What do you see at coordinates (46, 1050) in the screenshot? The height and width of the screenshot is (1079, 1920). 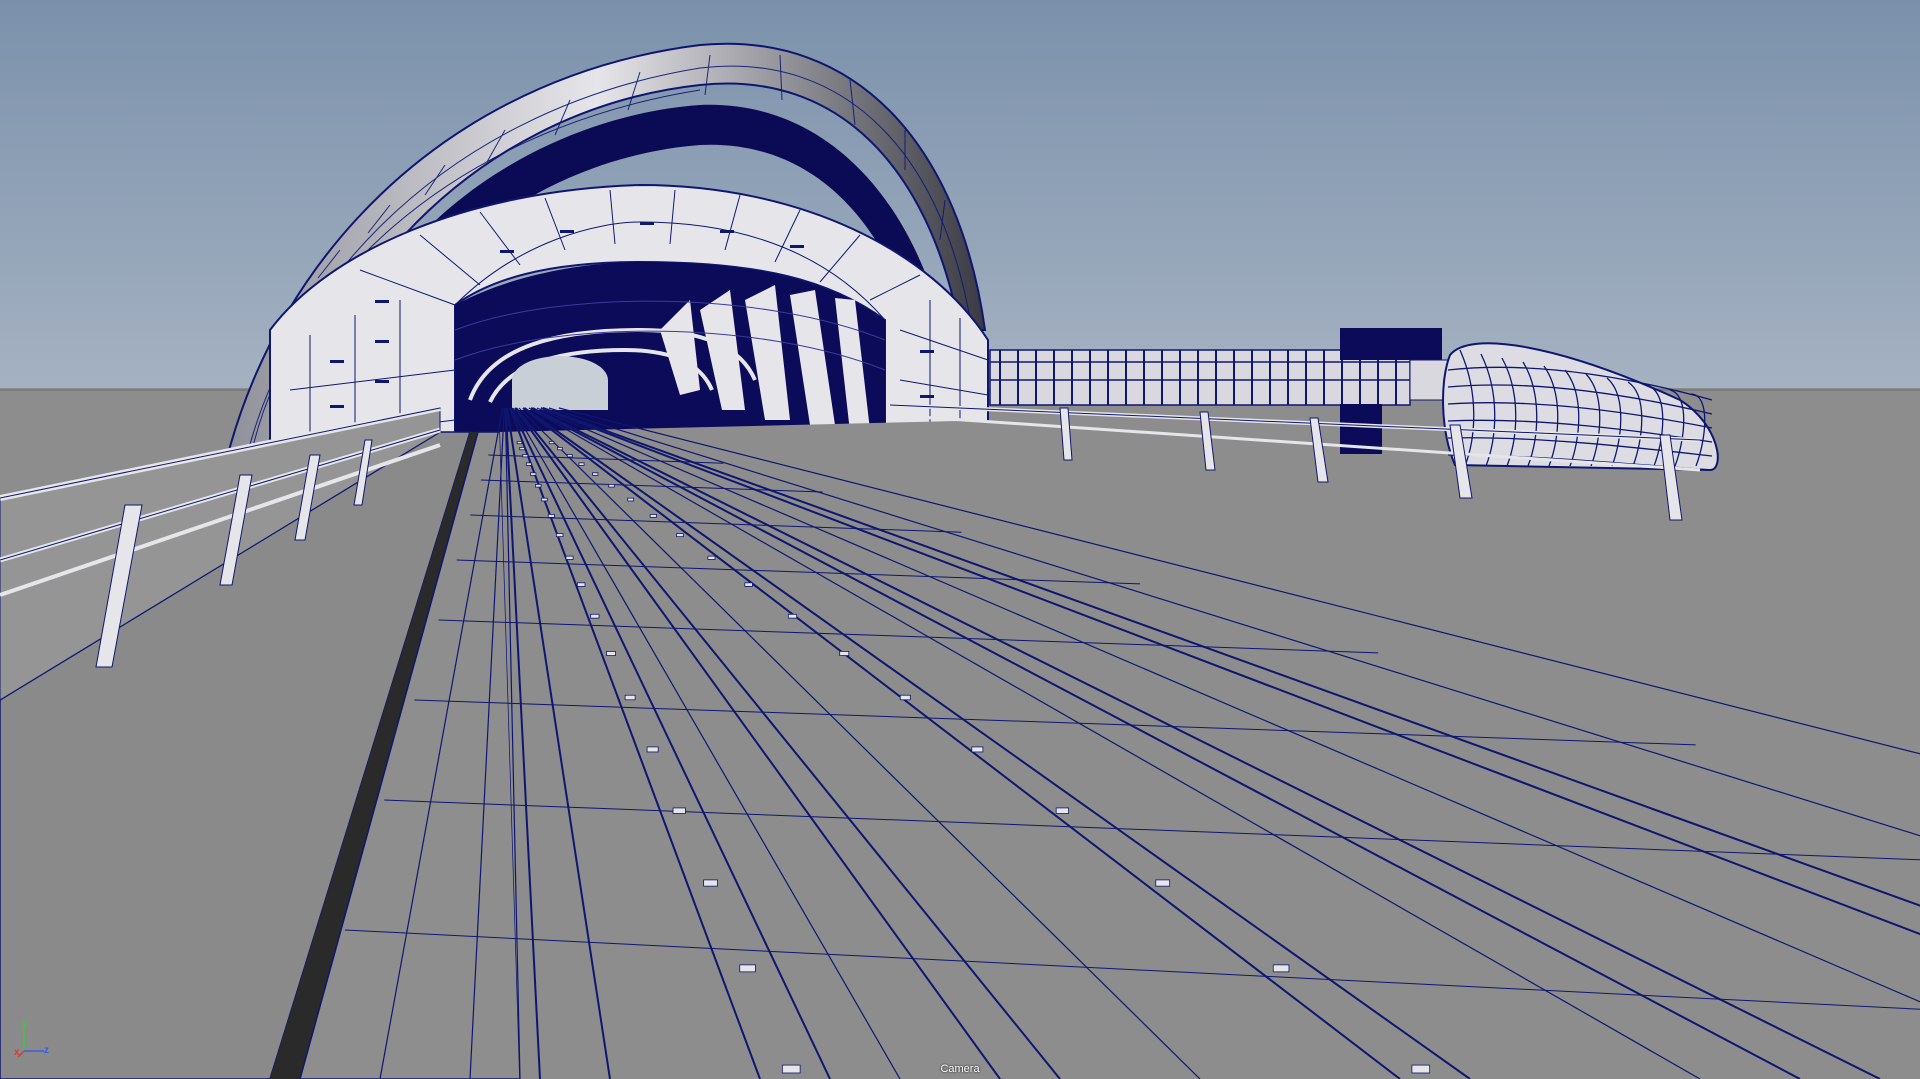 I see `axis-z-label: z` at bounding box center [46, 1050].